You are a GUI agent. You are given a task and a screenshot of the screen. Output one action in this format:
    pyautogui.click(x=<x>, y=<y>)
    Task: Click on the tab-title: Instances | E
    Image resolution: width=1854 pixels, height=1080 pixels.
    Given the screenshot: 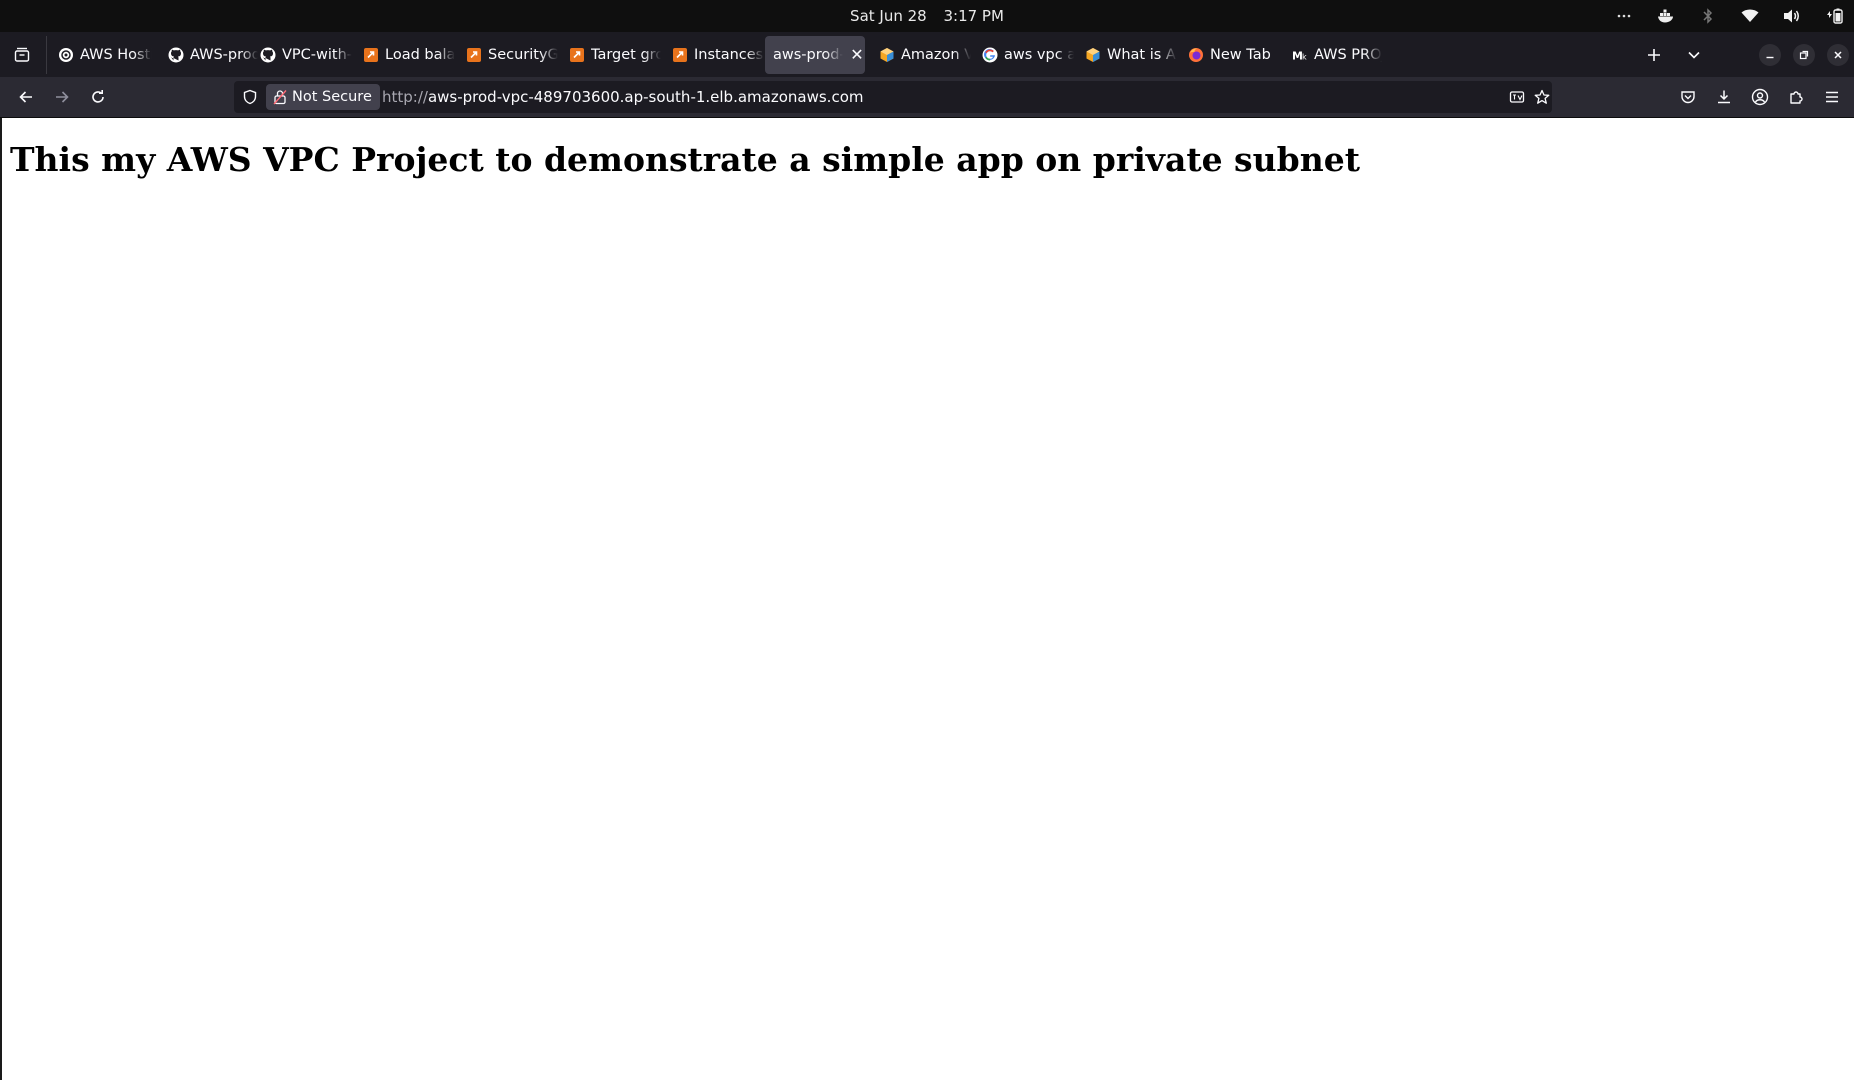 What is the action you would take?
    pyautogui.click(x=729, y=55)
    